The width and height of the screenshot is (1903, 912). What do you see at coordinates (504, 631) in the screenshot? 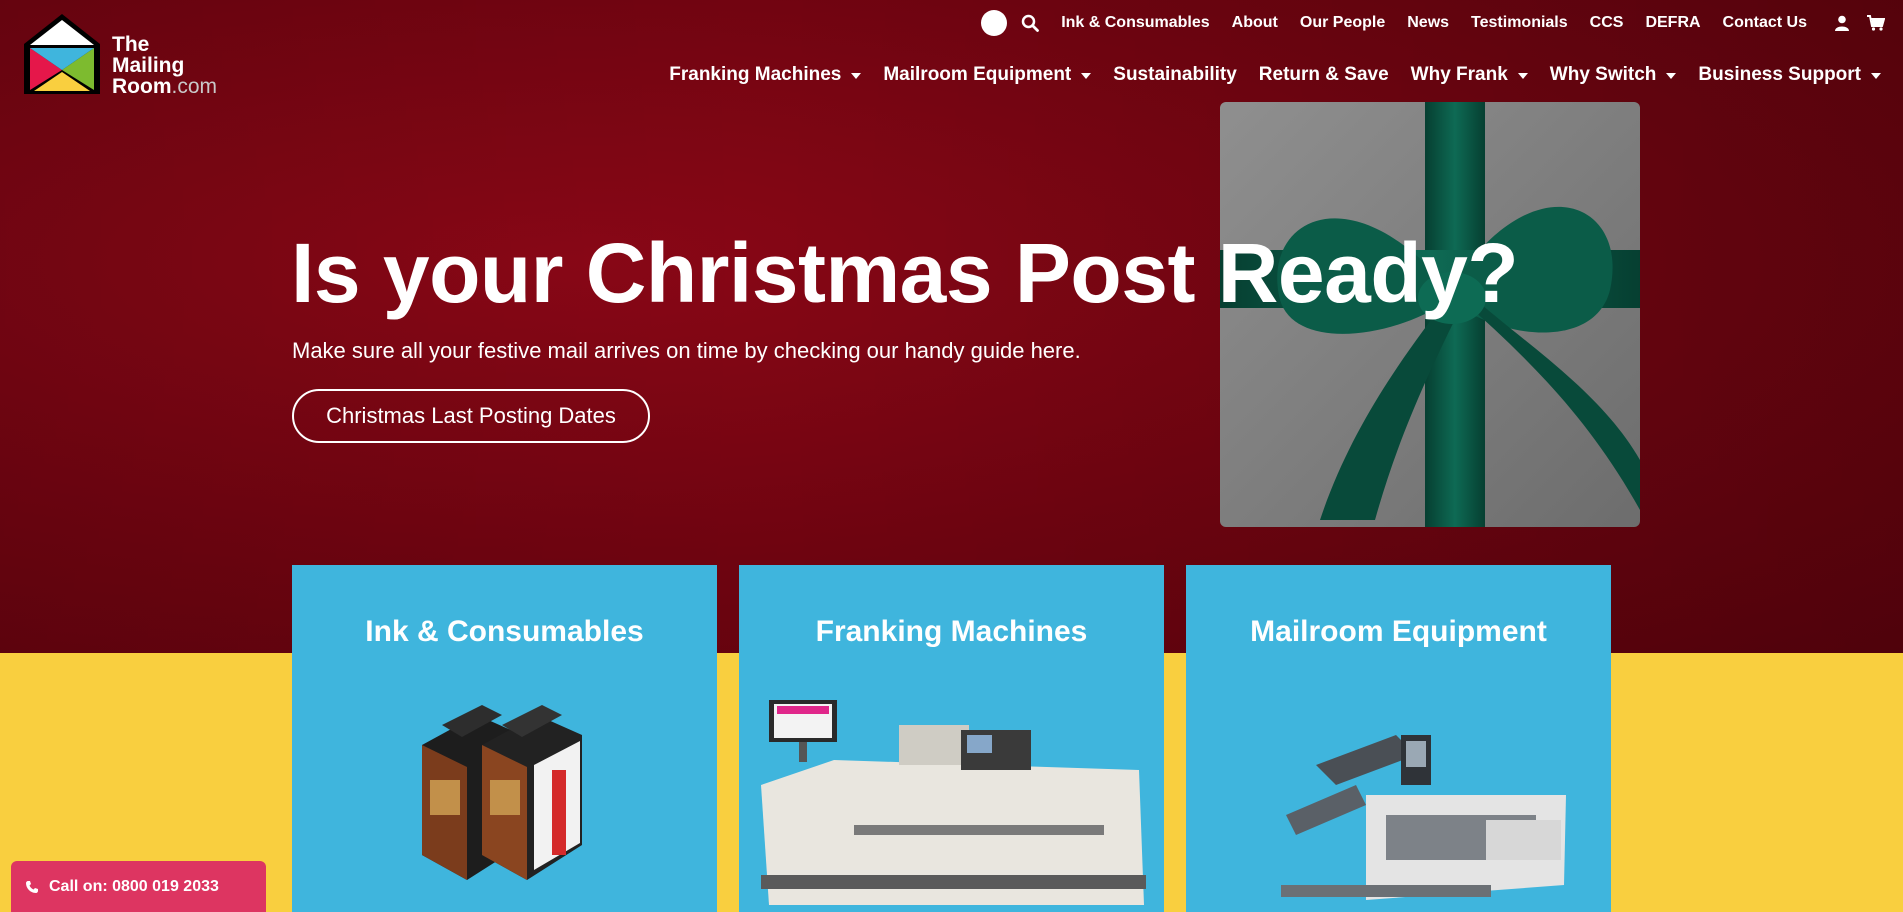
I see `card-title: Ink & Consumables` at bounding box center [504, 631].